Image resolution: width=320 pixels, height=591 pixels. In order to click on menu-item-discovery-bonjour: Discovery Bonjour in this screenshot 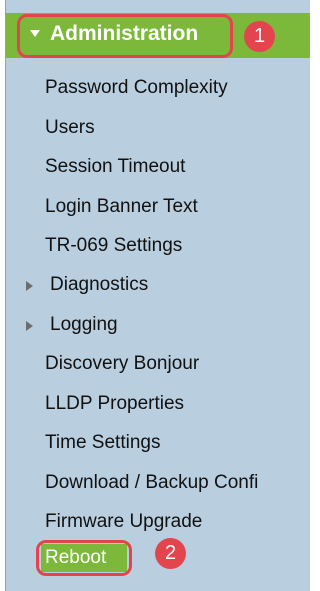, I will do `click(122, 364)`.